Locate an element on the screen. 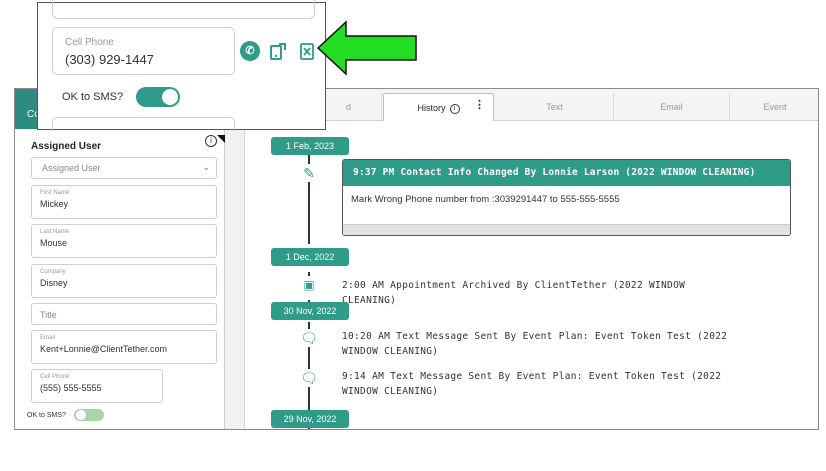 This screenshot has width=826, height=471. pointer-arrow-icon is located at coordinates (366, 48).